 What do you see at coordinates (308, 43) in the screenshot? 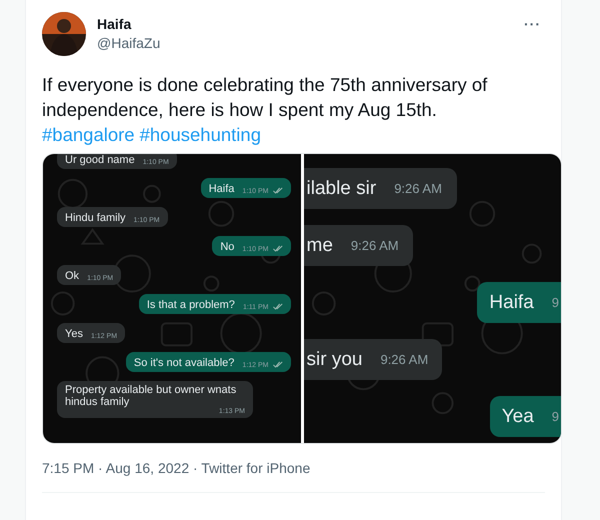
I see `author-handle: @HaifaZu` at bounding box center [308, 43].